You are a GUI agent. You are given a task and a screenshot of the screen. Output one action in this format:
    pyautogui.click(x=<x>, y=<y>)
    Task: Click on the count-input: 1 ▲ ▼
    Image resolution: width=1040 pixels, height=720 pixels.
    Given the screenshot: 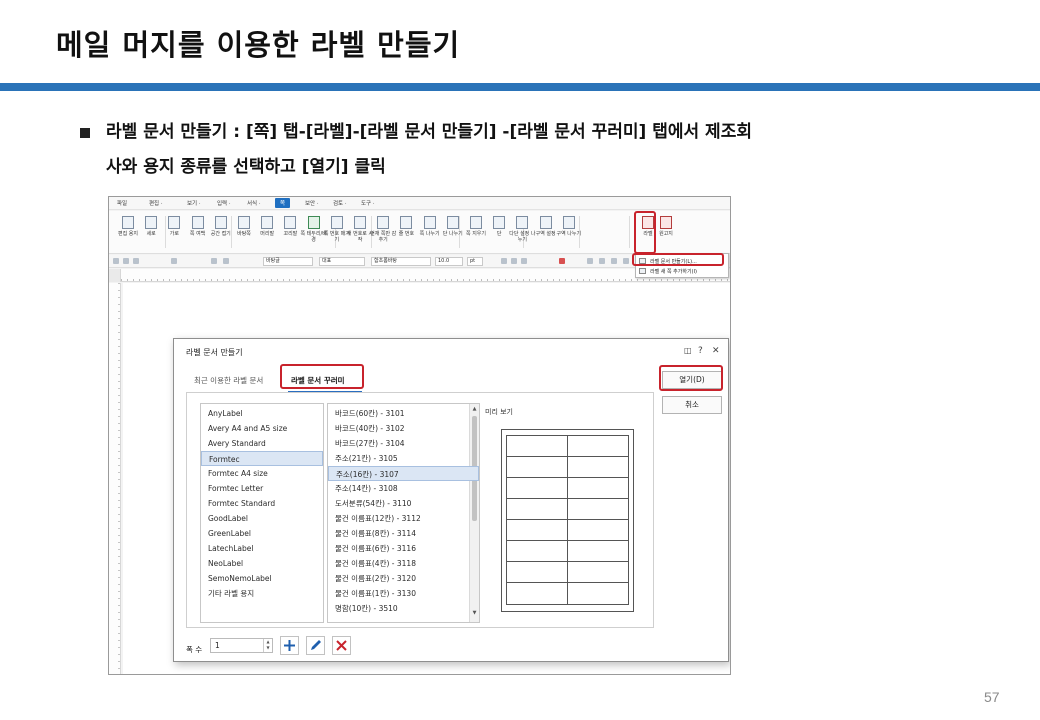 What is the action you would take?
    pyautogui.click(x=241, y=645)
    